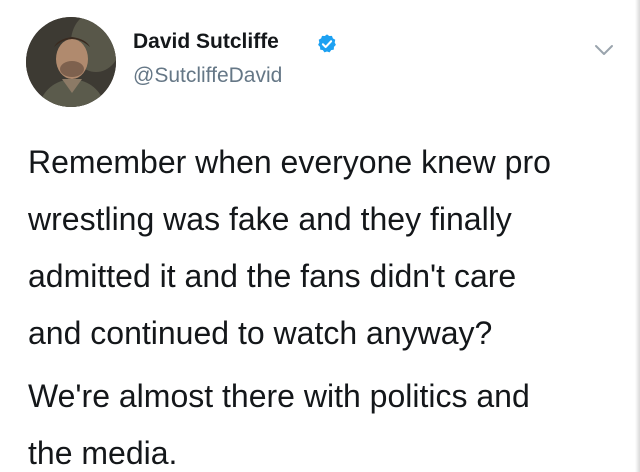 Image resolution: width=640 pixels, height=472 pixels. I want to click on scrollbar-edge, so click(637, 236).